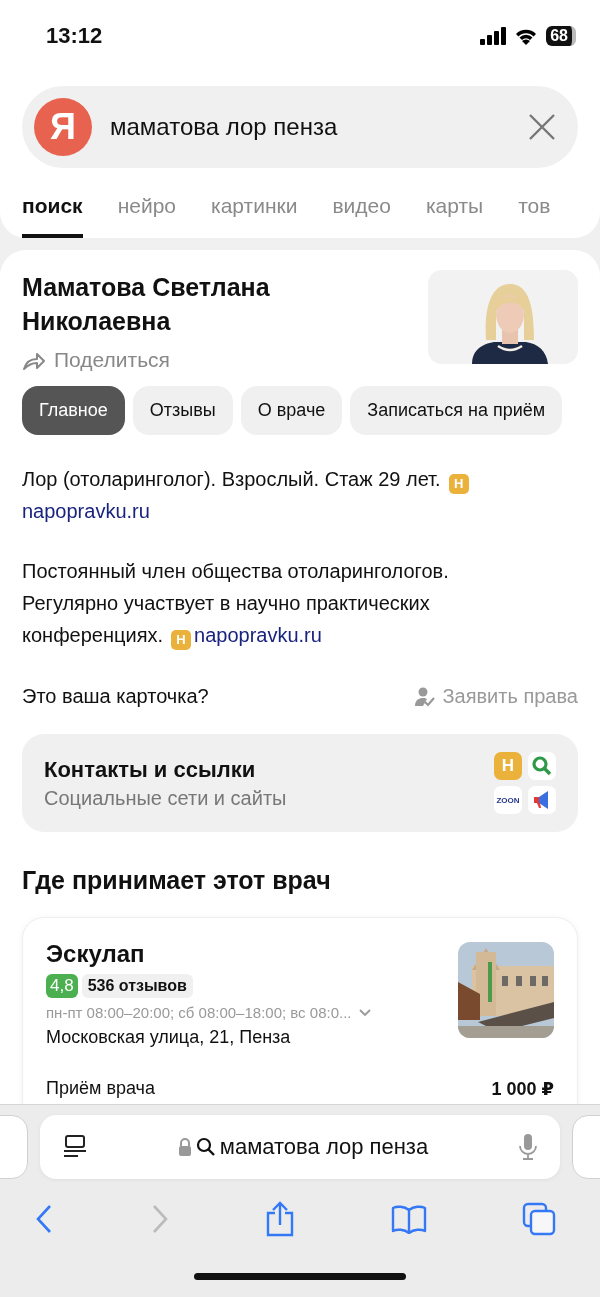 This screenshot has width=600, height=1297. I want to click on description-text: Постоянный член общества отоларингологов. Регулярно участвует в научно практических конференциях. Н napopravku.ru, so click(274, 603).